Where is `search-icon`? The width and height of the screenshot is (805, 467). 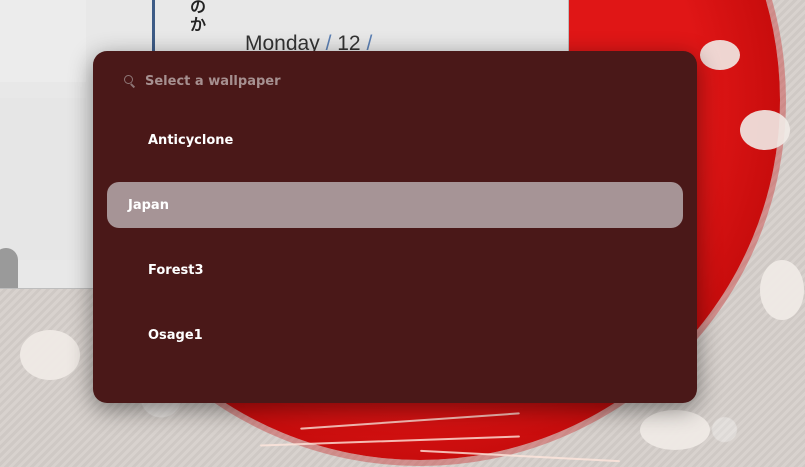 search-icon is located at coordinates (130, 81).